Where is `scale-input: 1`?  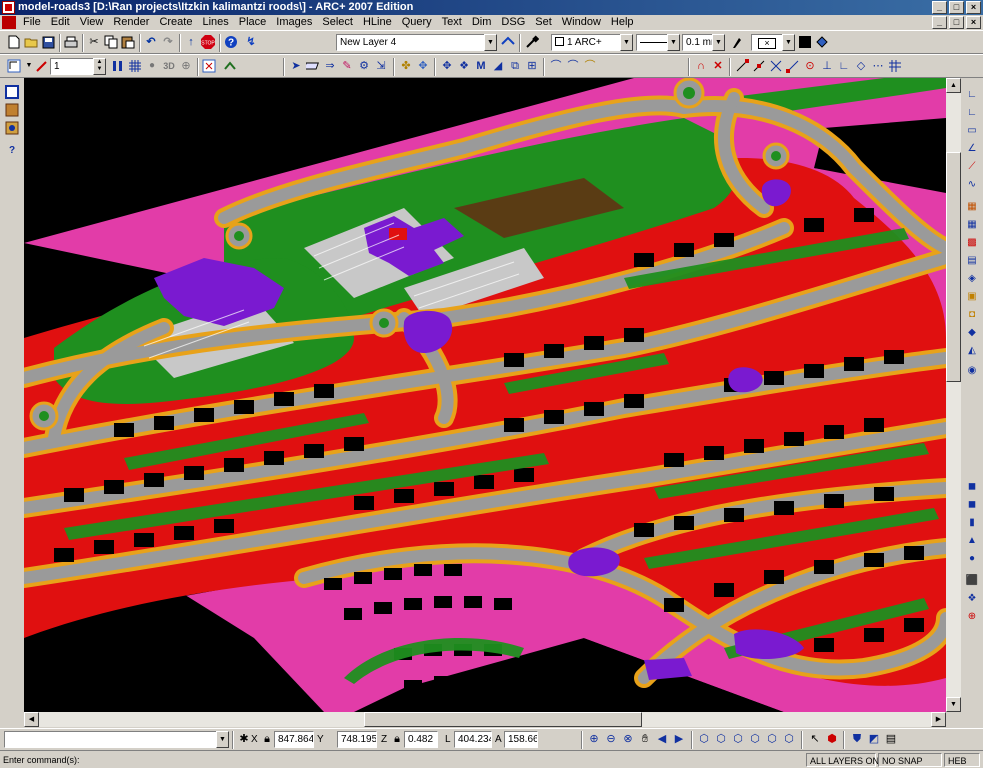 scale-input: 1 is located at coordinates (72, 66).